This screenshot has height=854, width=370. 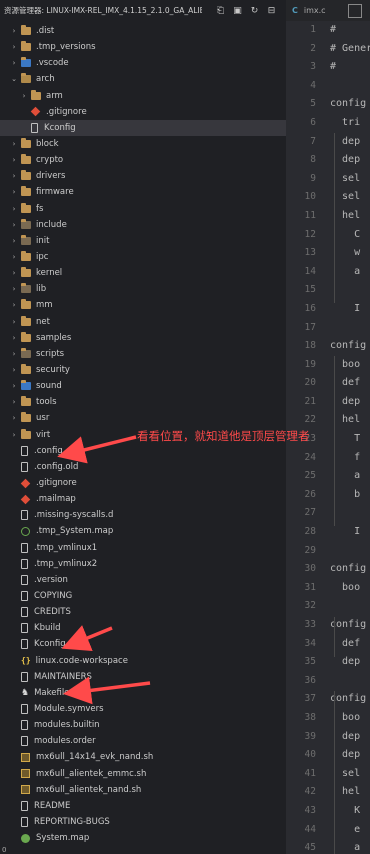 I want to click on tree-folder: › kernel, so click(x=143, y=273).